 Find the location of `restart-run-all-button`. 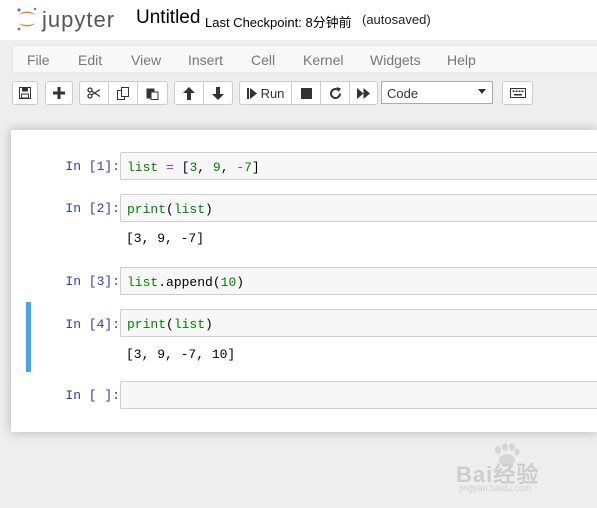

restart-run-all-button is located at coordinates (363, 93).